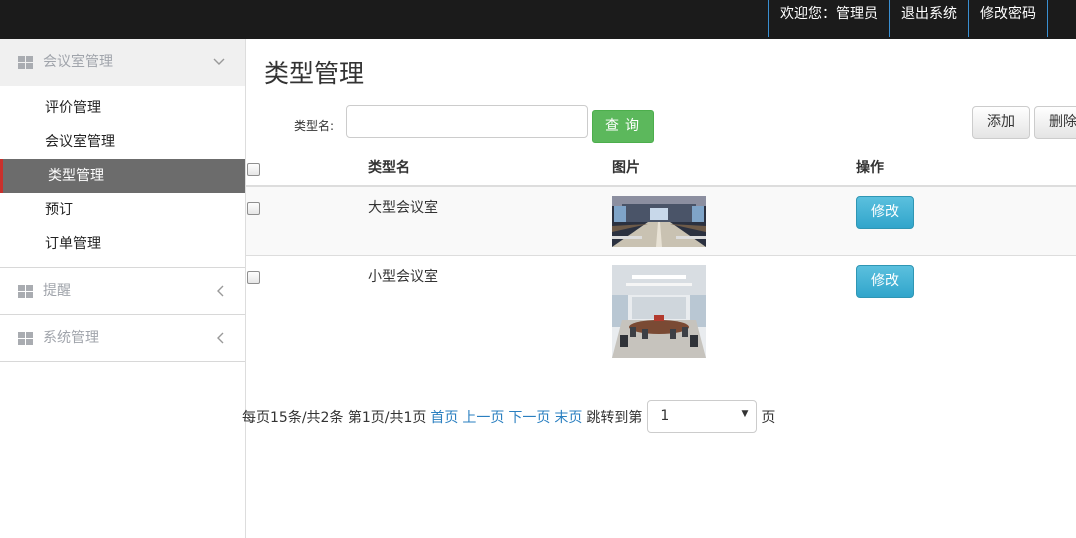 Image resolution: width=1076 pixels, height=538 pixels. What do you see at coordinates (1055, 122) in the screenshot?
I see `delete-button: 删除` at bounding box center [1055, 122].